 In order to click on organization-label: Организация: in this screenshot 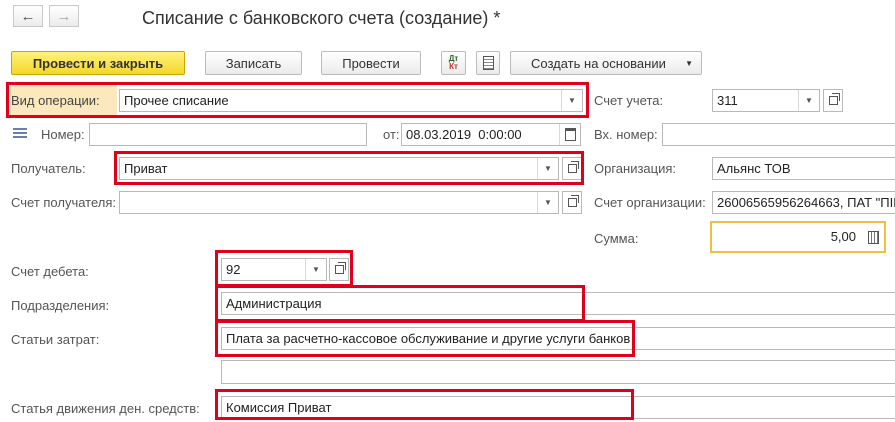, I will do `click(635, 168)`.